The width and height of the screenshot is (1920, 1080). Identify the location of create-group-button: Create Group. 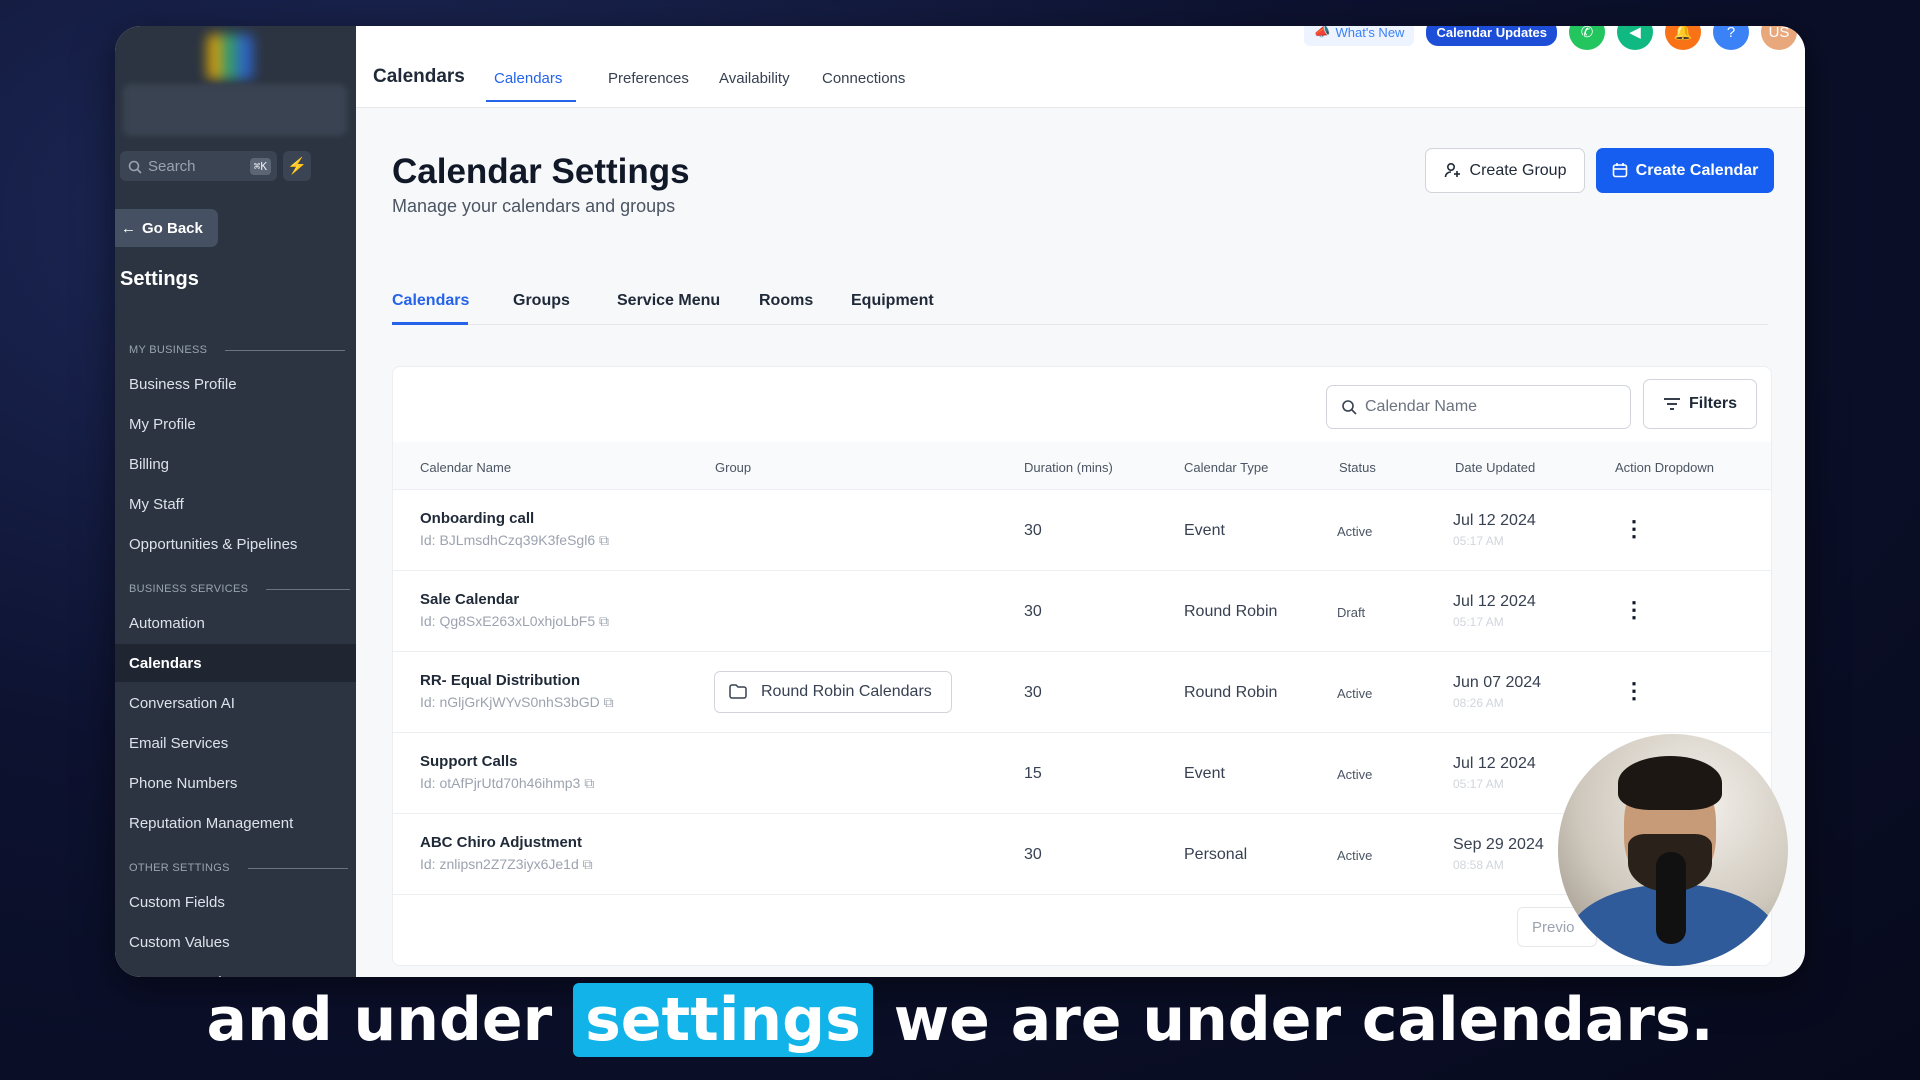
(1505, 170).